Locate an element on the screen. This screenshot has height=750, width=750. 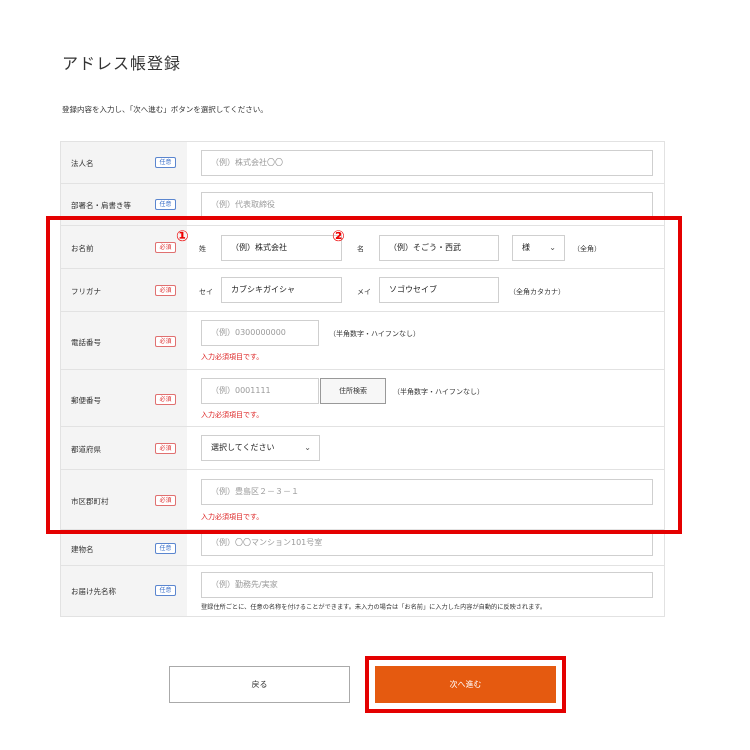
company-input: （例）株式会社〇〇 is located at coordinates (427, 163).